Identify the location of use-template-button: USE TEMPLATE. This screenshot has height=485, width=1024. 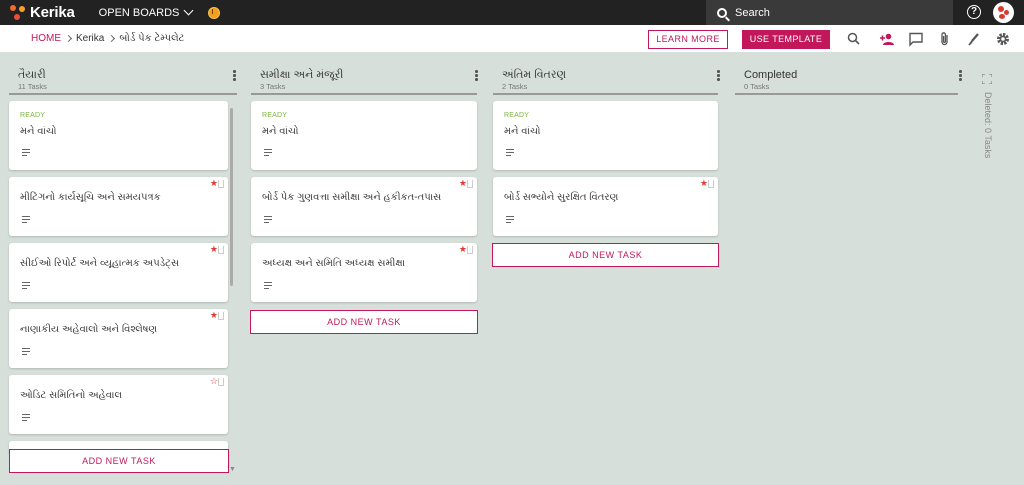
(786, 39).